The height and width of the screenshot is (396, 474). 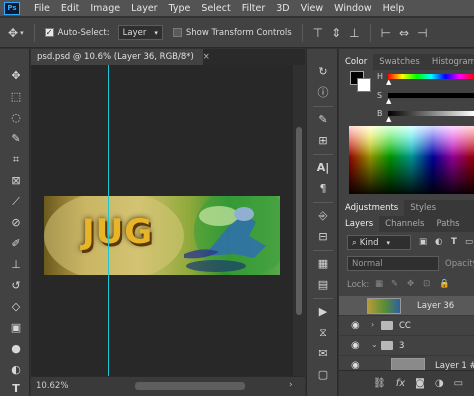 What do you see at coordinates (318, 33) in the screenshot?
I see `align-top-icon: ⊤` at bounding box center [318, 33].